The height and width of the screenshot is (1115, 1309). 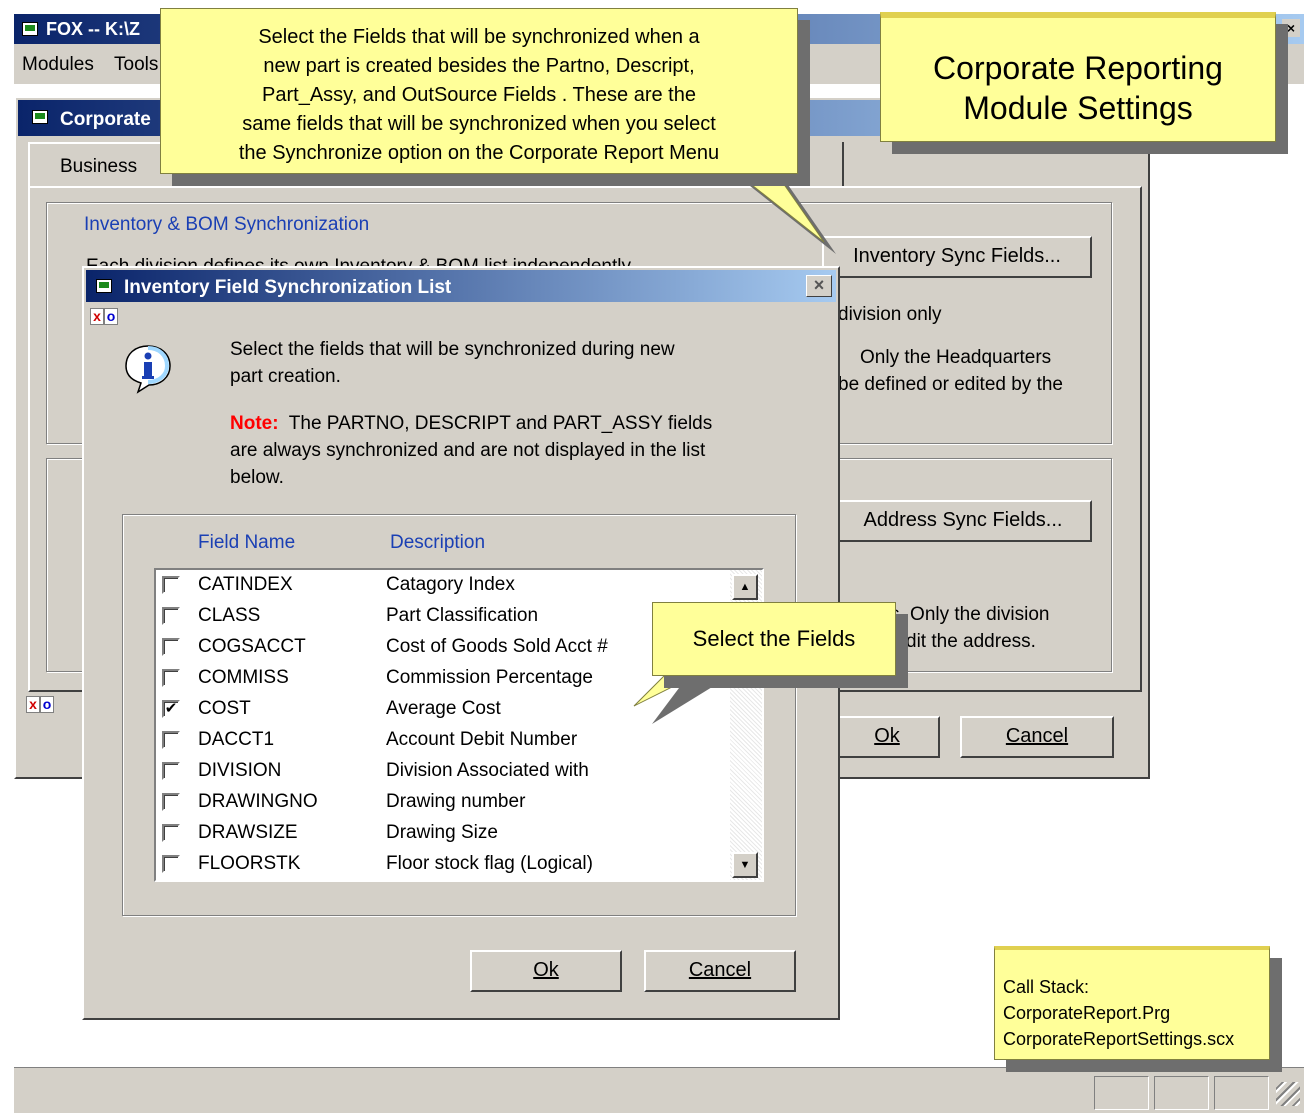 I want to click on row-checkbox: ✔, so click(x=171, y=709).